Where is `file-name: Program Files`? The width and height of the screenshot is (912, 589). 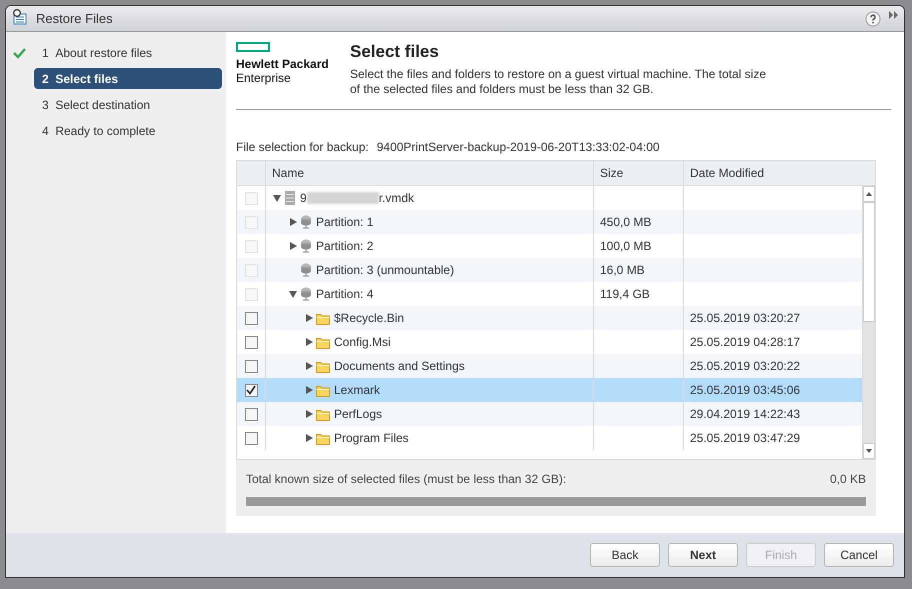 file-name: Program Files is located at coordinates (371, 438).